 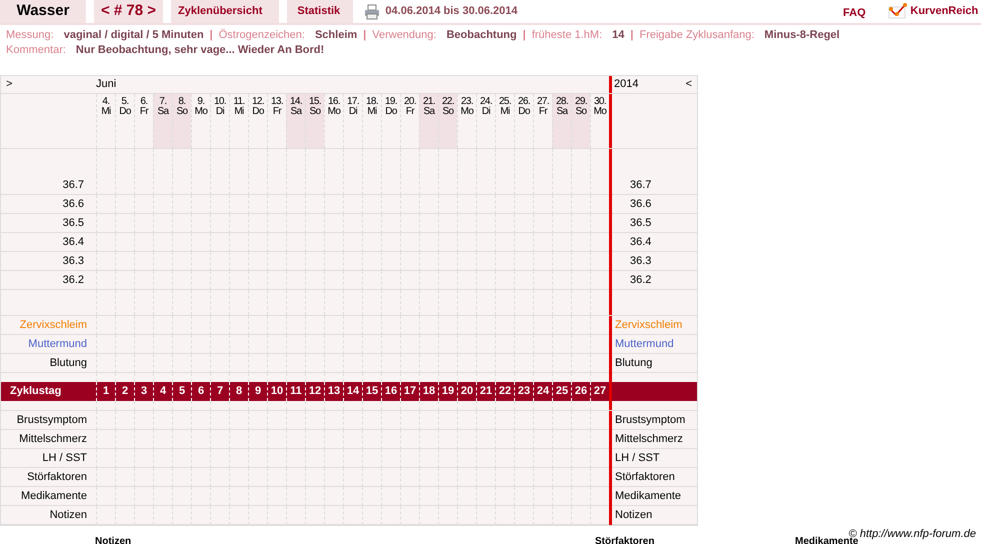 What do you see at coordinates (239, 102) in the screenshot?
I see `day-date: 11.` at bounding box center [239, 102].